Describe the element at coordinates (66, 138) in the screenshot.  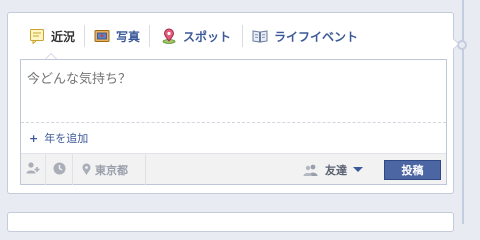
I see `add-year-label: 年を追加` at that location.